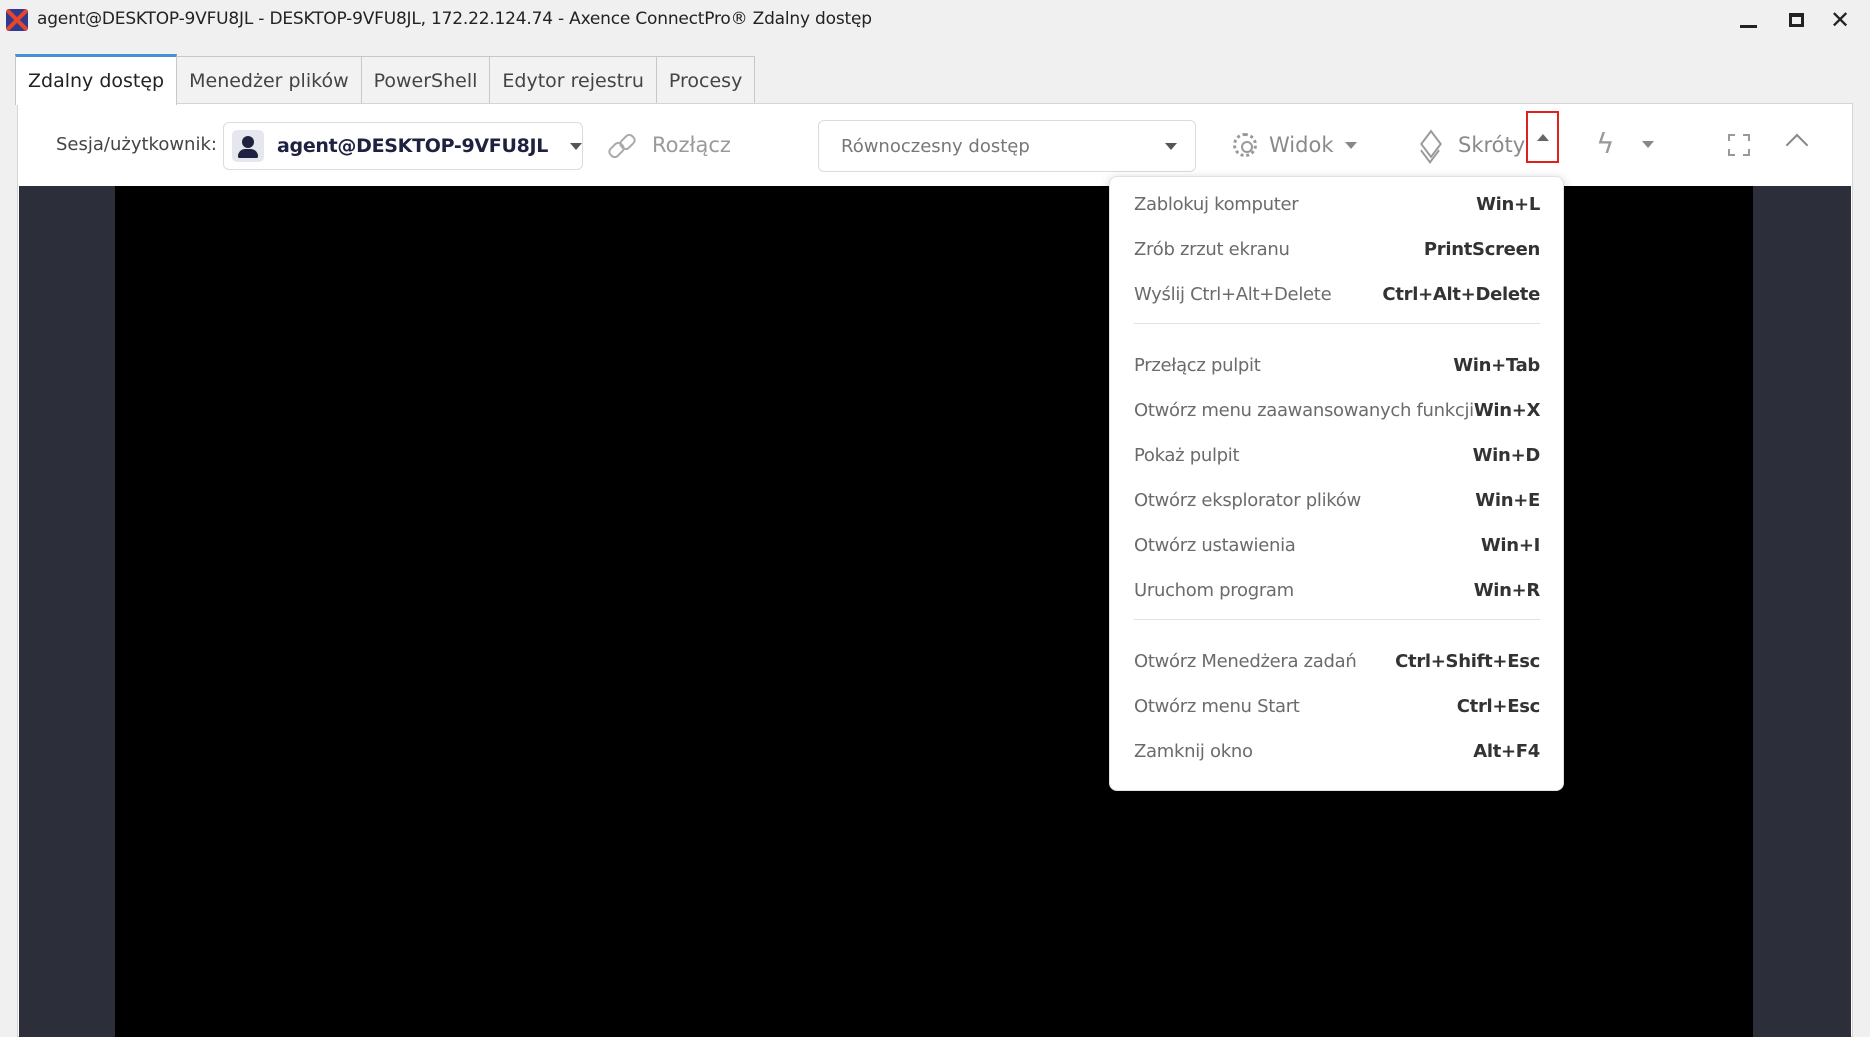 The image size is (1870, 1037). What do you see at coordinates (1337, 365) in the screenshot?
I see `shortcut-menu-item: Przełącz pulpit Win+Tab` at bounding box center [1337, 365].